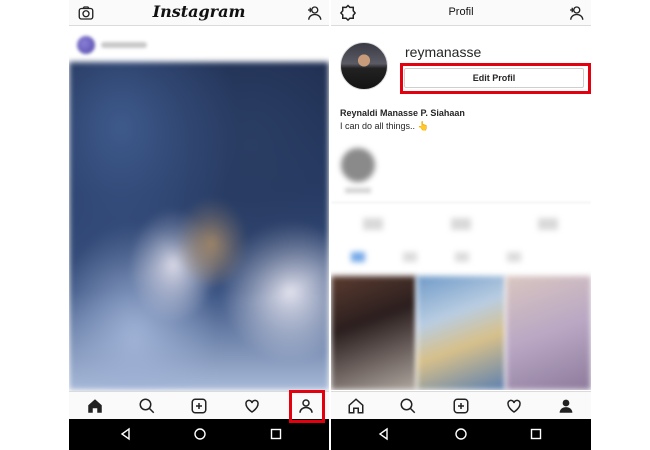 Image resolution: width=650 pixels, height=450 pixels. Describe the element at coordinates (410, 257) in the screenshot. I see `list-tab-blurred` at that location.